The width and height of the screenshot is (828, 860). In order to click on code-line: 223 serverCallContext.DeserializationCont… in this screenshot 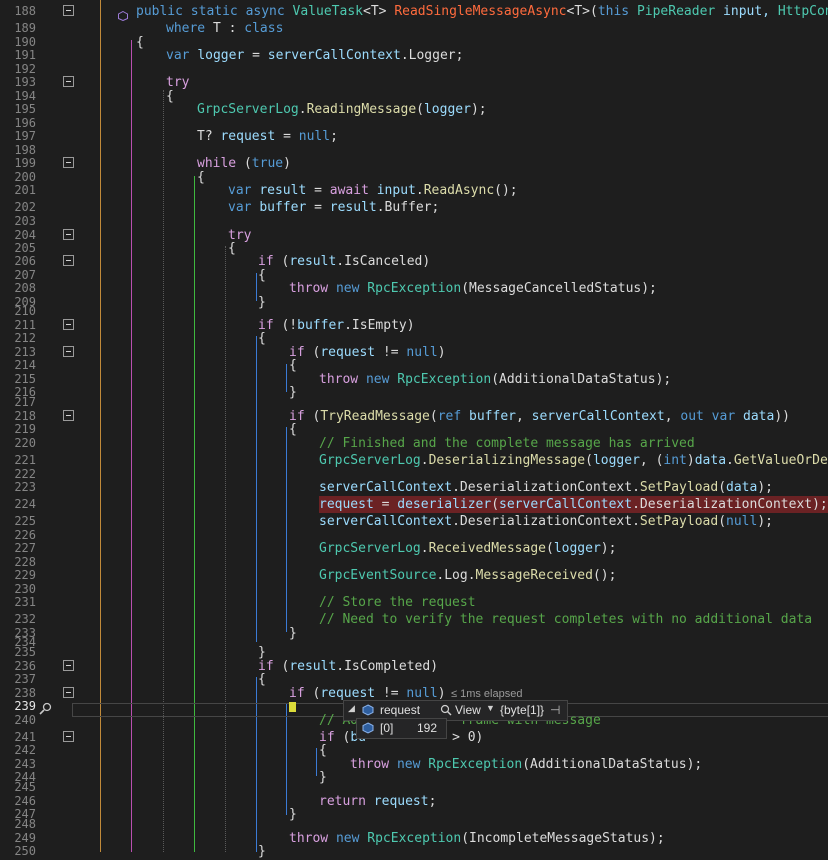, I will do `click(414, 487)`.